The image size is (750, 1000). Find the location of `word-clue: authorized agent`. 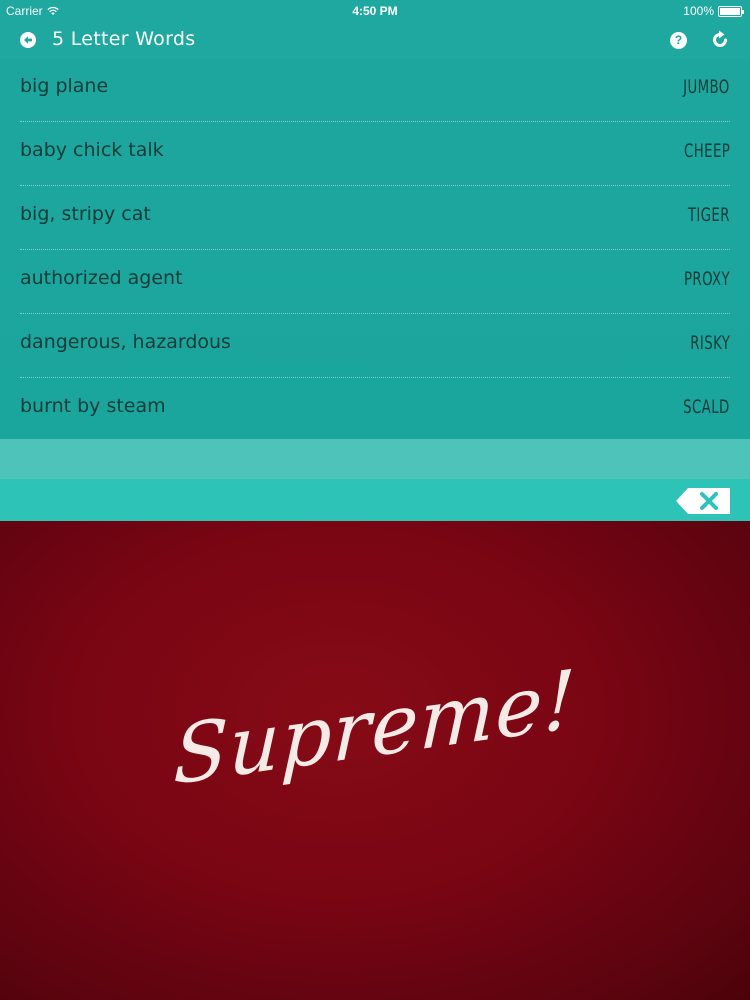

word-clue: authorized agent is located at coordinates (101, 278).